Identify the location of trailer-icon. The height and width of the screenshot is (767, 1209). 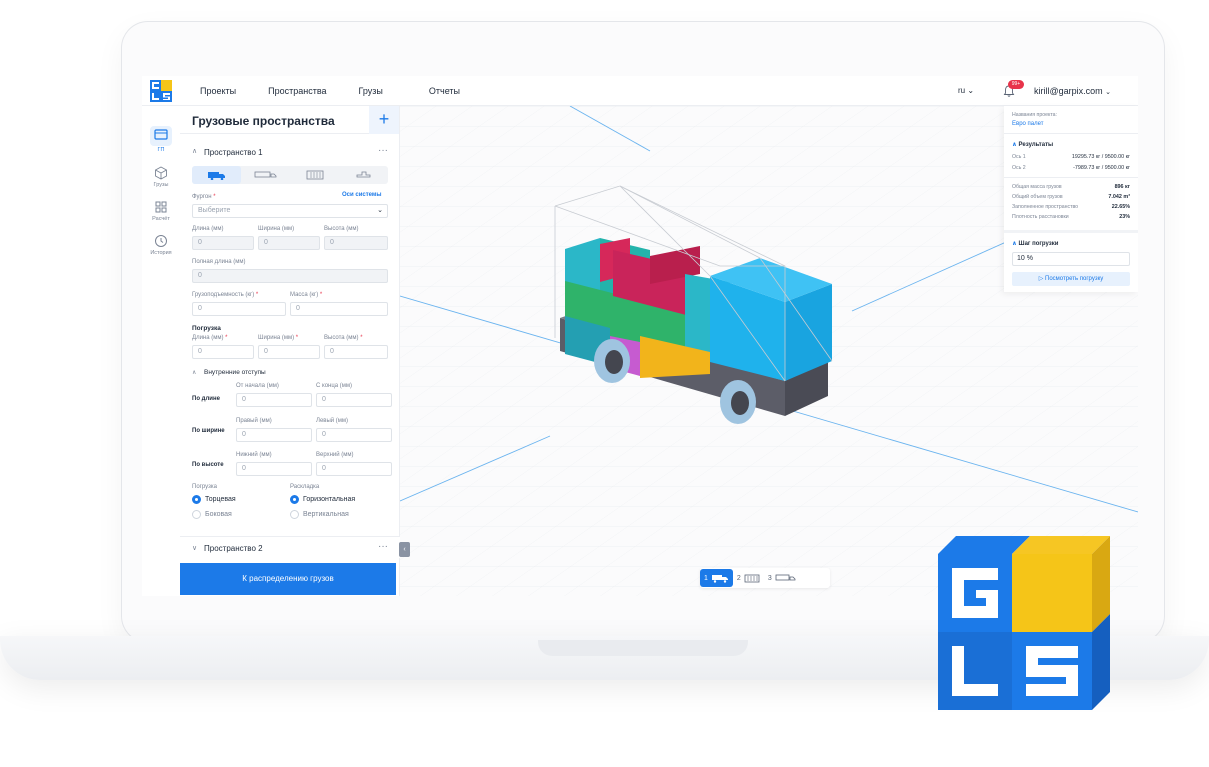
(265, 174).